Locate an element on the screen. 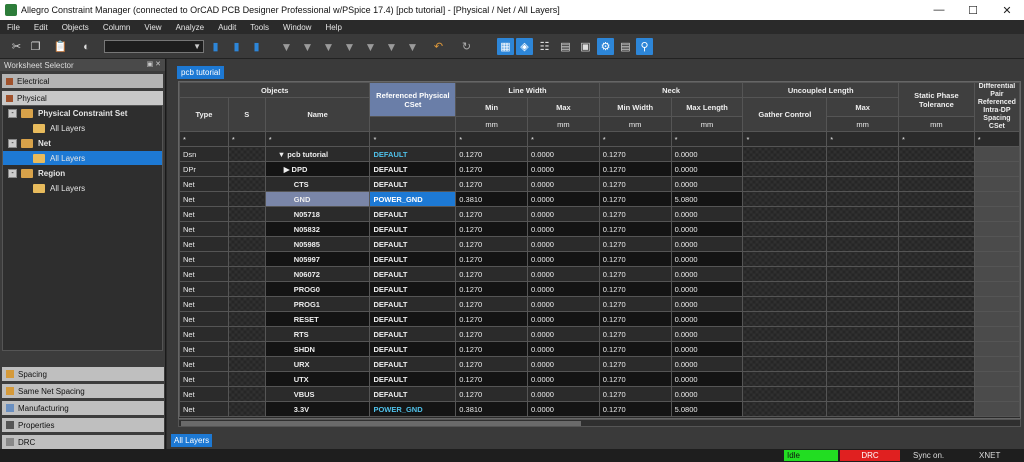  table-row: Net UTX DEFAULT 0.1270 0.0000 0.1270 0.0000 is located at coordinates (599, 379).